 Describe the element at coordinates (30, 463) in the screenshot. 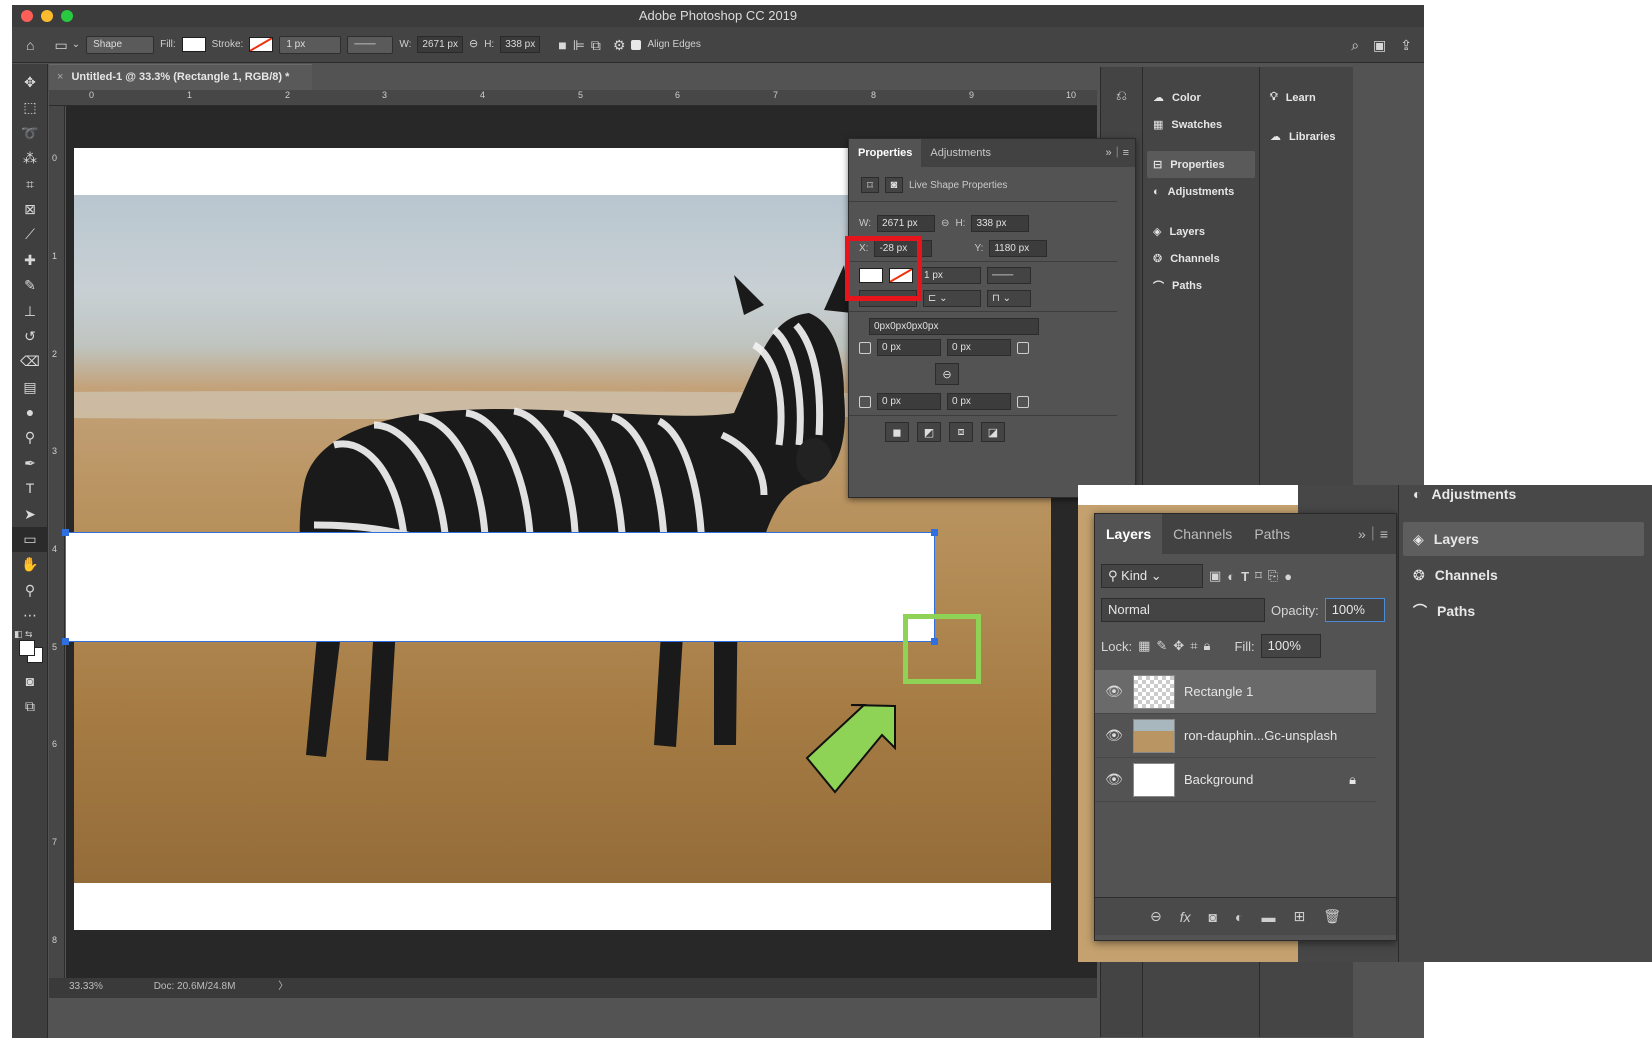

I see `pen-tool-icon: ✒` at that location.